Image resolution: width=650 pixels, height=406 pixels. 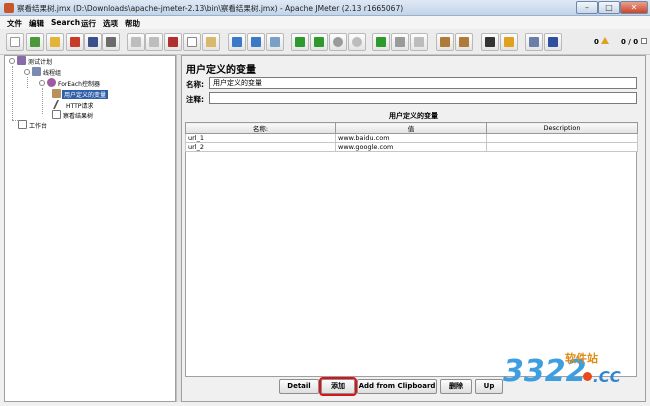 What do you see at coordinates (587, 7) in the screenshot?
I see `minimize-button: –` at bounding box center [587, 7].